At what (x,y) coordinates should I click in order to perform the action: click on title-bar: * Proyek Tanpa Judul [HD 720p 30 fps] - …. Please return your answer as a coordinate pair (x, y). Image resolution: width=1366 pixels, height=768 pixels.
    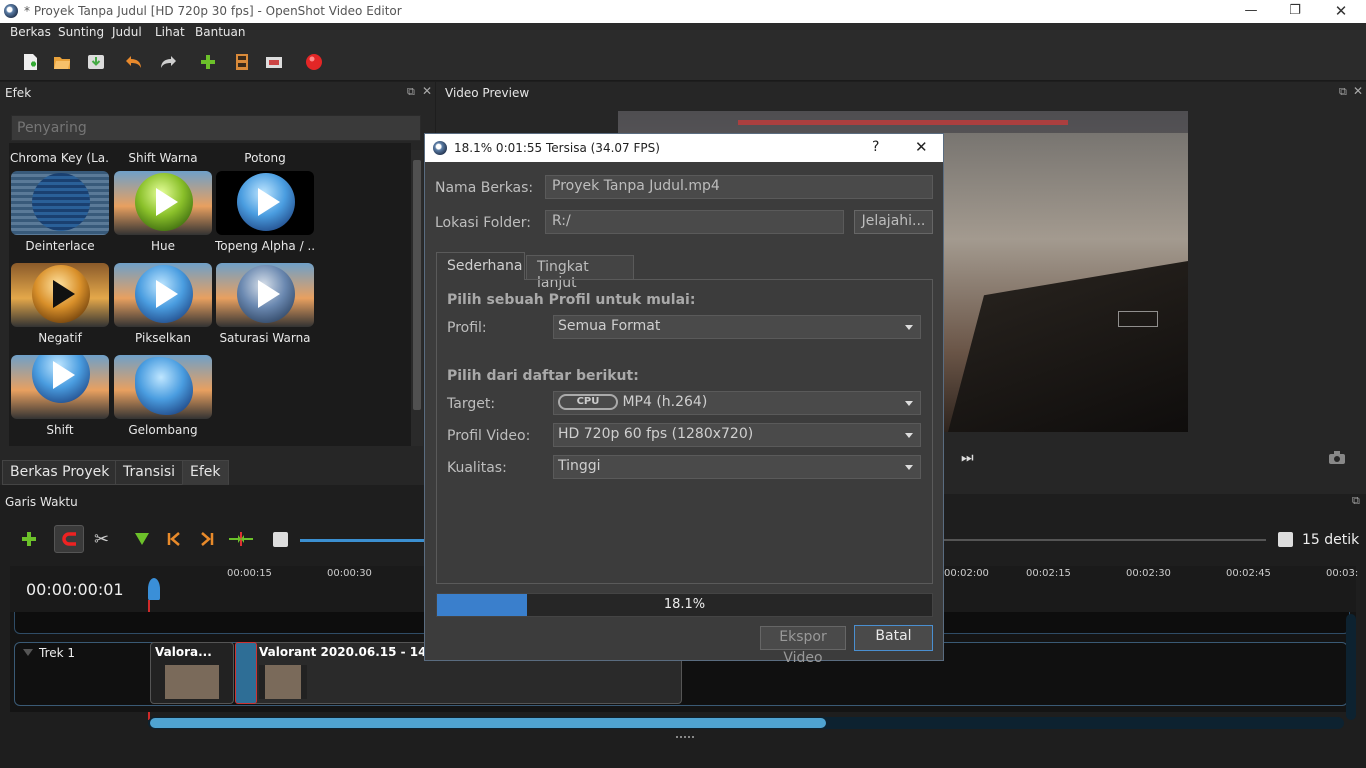
    Looking at the image, I should click on (683, 11).